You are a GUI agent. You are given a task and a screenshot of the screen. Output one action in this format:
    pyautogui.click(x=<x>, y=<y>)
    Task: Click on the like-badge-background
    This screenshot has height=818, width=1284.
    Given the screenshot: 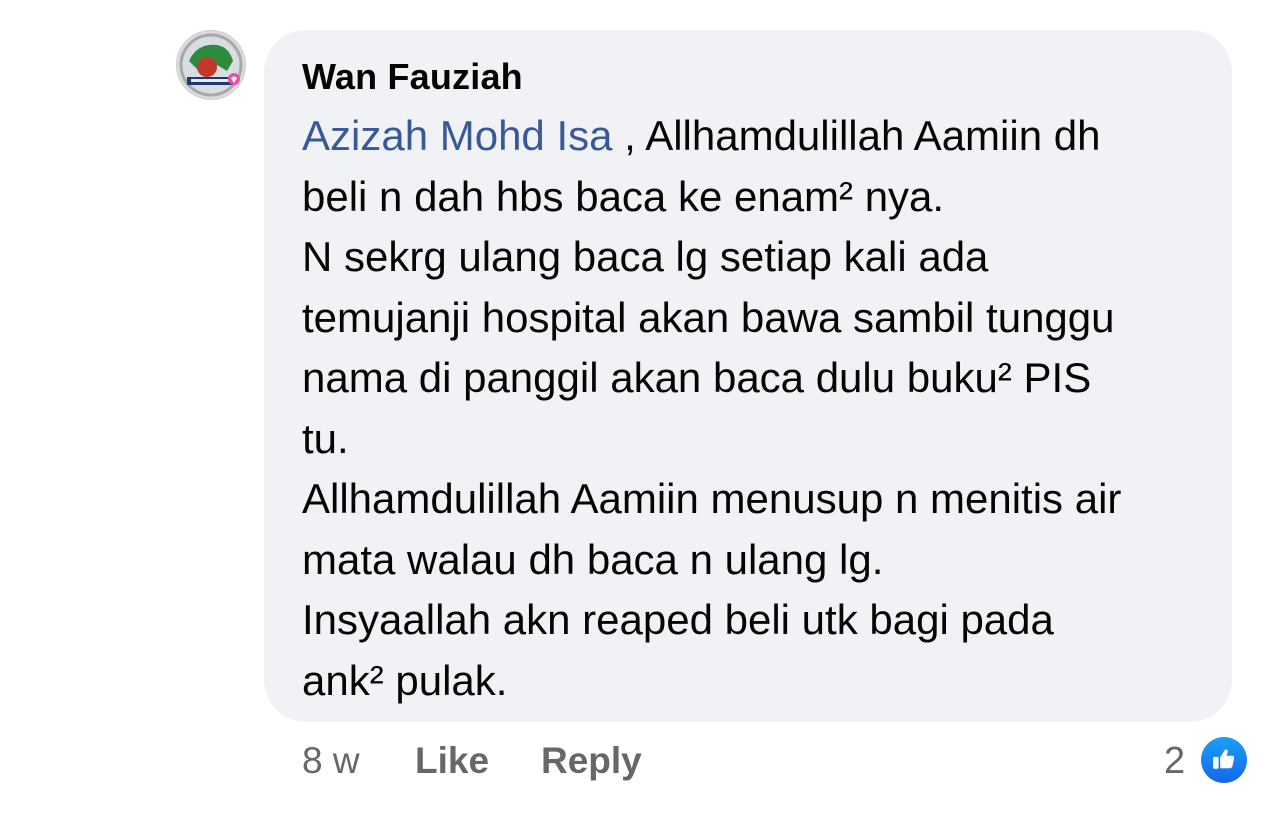 What is the action you would take?
    pyautogui.click(x=1224, y=760)
    